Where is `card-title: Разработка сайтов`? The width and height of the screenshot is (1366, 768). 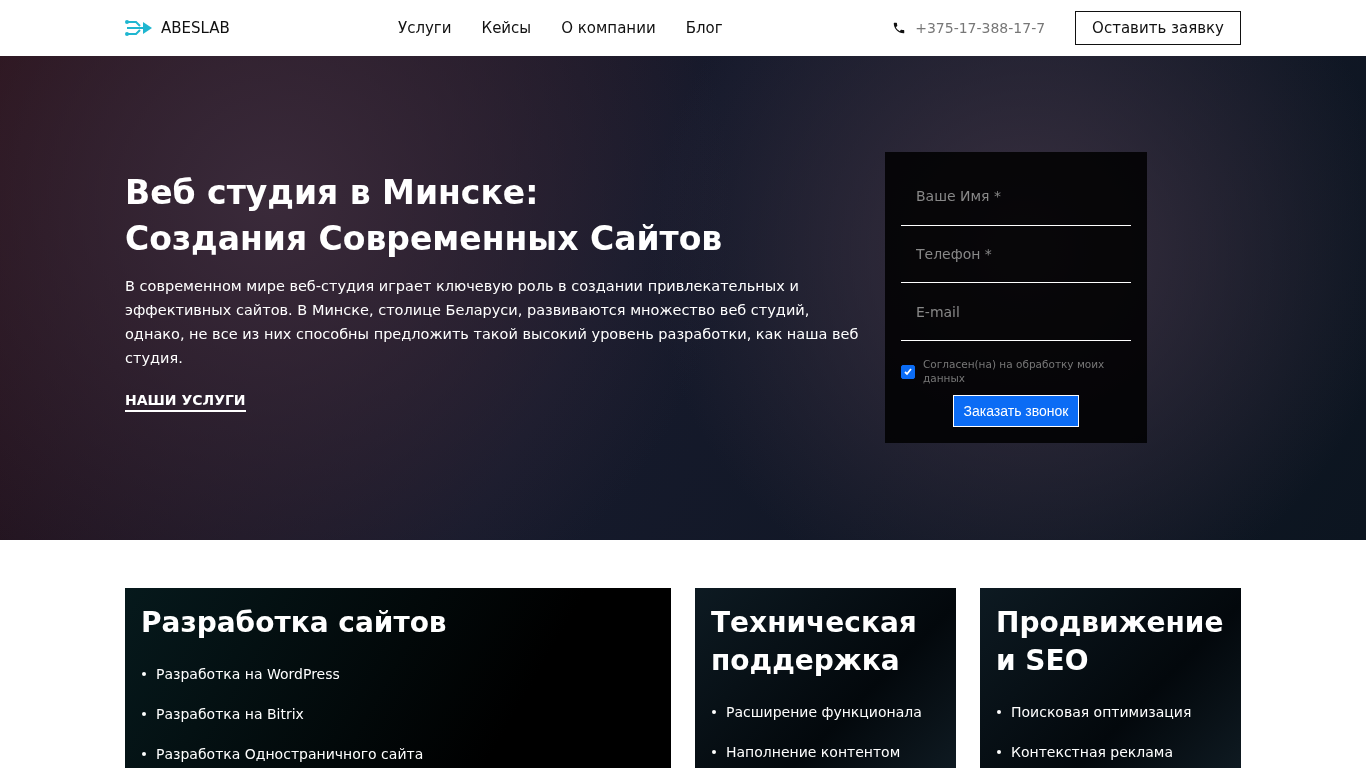
card-title: Разработка сайтов is located at coordinates (294, 623).